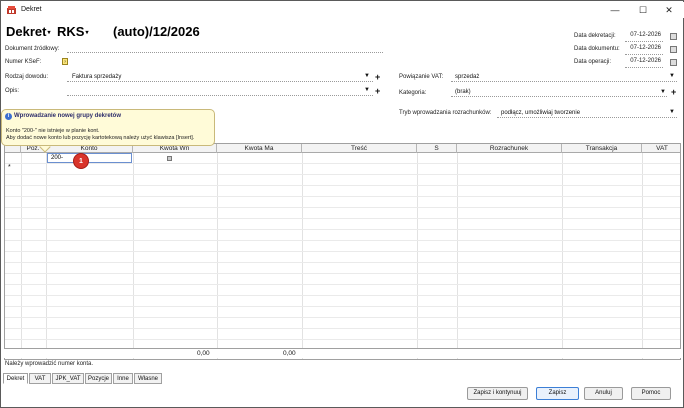 This screenshot has width=684, height=408. I want to click on category-value: (brak), so click(463, 92).